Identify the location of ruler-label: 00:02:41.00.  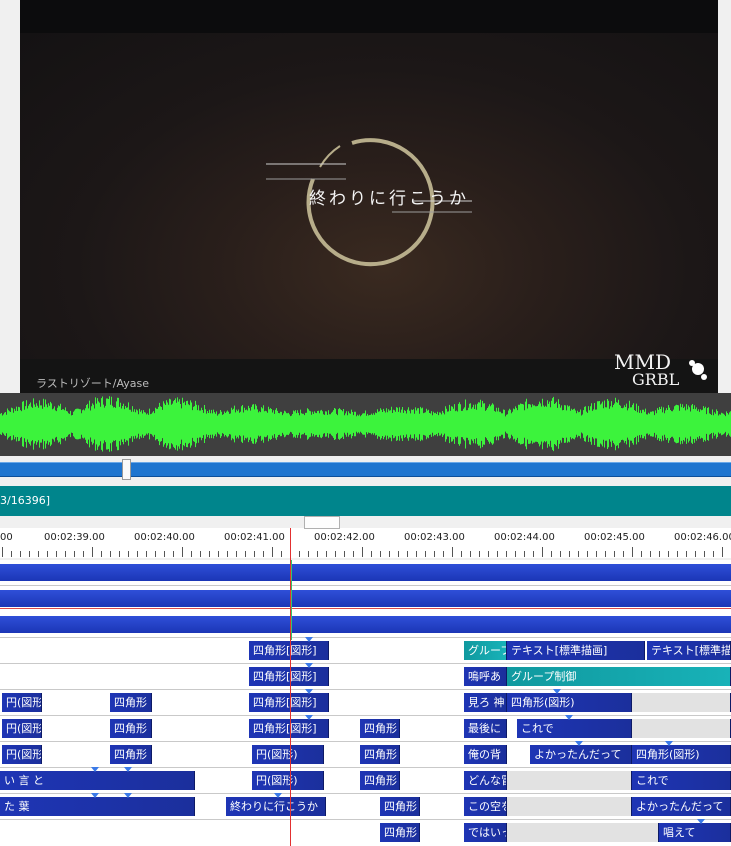
(254, 537).